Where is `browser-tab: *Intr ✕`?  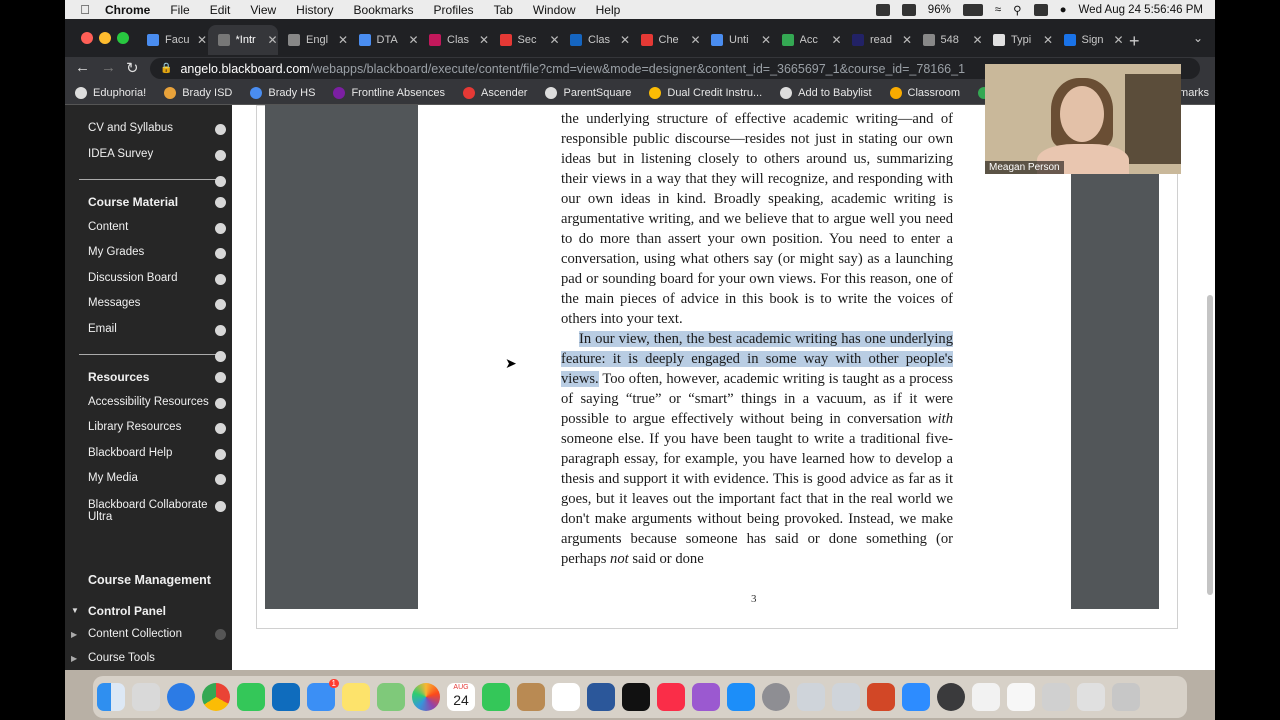
browser-tab: *Intr ✕ is located at coordinates (242, 40).